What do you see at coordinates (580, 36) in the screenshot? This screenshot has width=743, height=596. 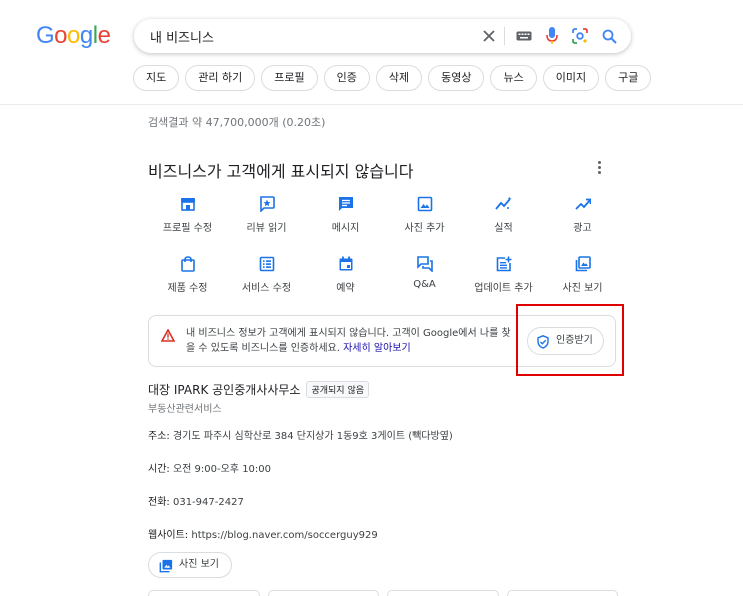 I see `lens-icon` at bounding box center [580, 36].